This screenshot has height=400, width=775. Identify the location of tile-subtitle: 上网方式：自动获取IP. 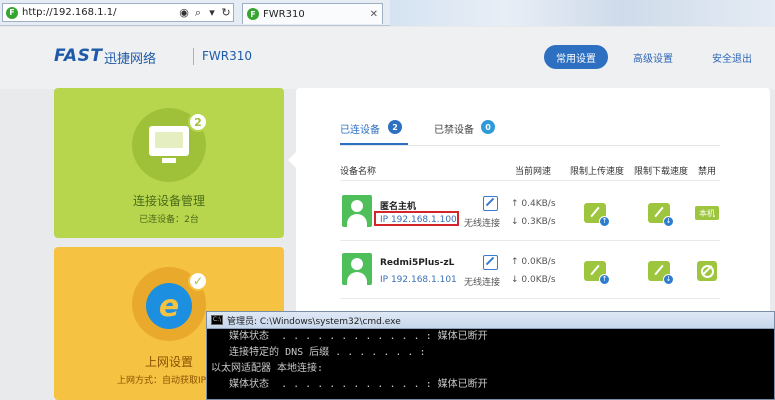
(162, 381).